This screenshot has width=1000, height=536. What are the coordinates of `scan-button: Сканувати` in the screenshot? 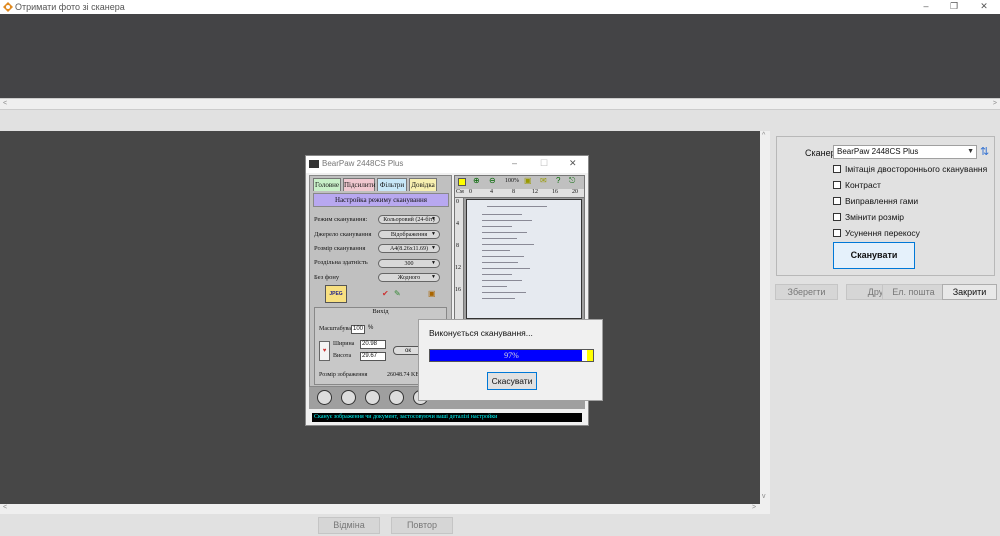 It's located at (874, 255).